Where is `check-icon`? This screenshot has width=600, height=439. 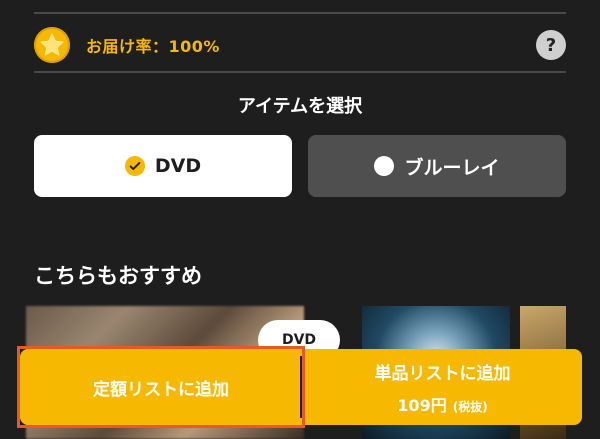 check-icon is located at coordinates (134, 166).